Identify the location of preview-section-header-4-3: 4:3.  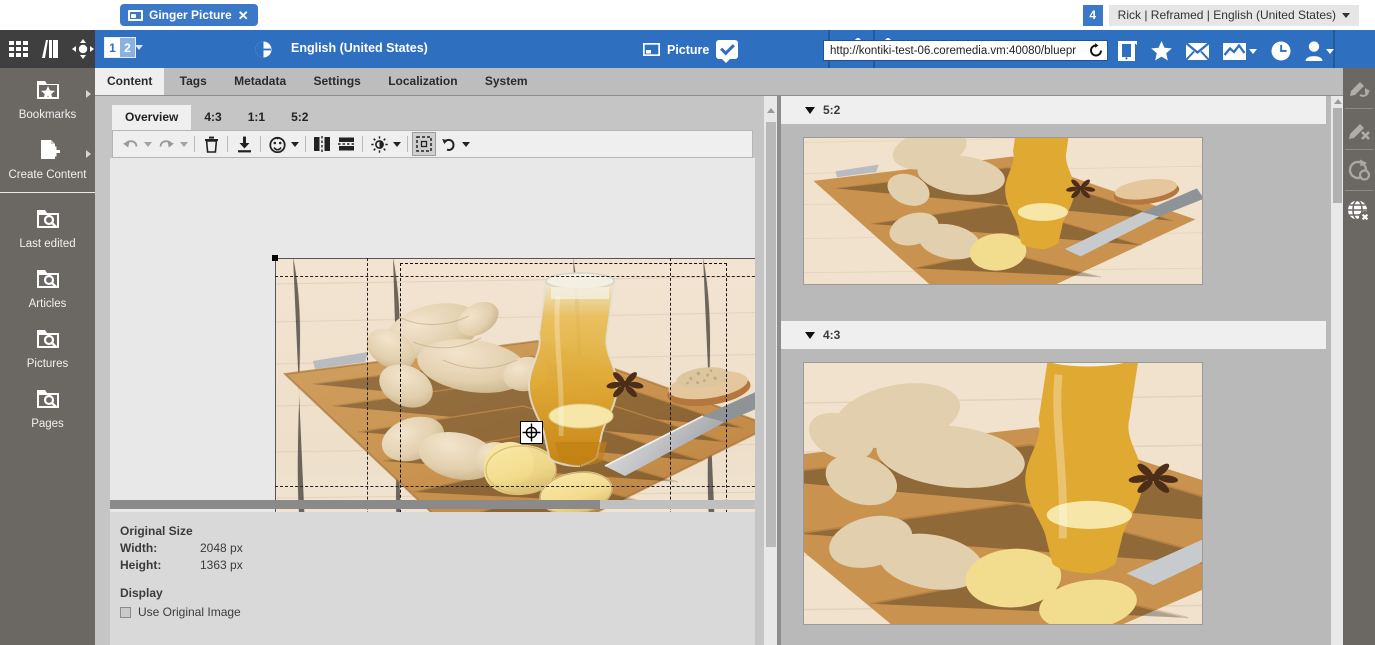
(1053, 335).